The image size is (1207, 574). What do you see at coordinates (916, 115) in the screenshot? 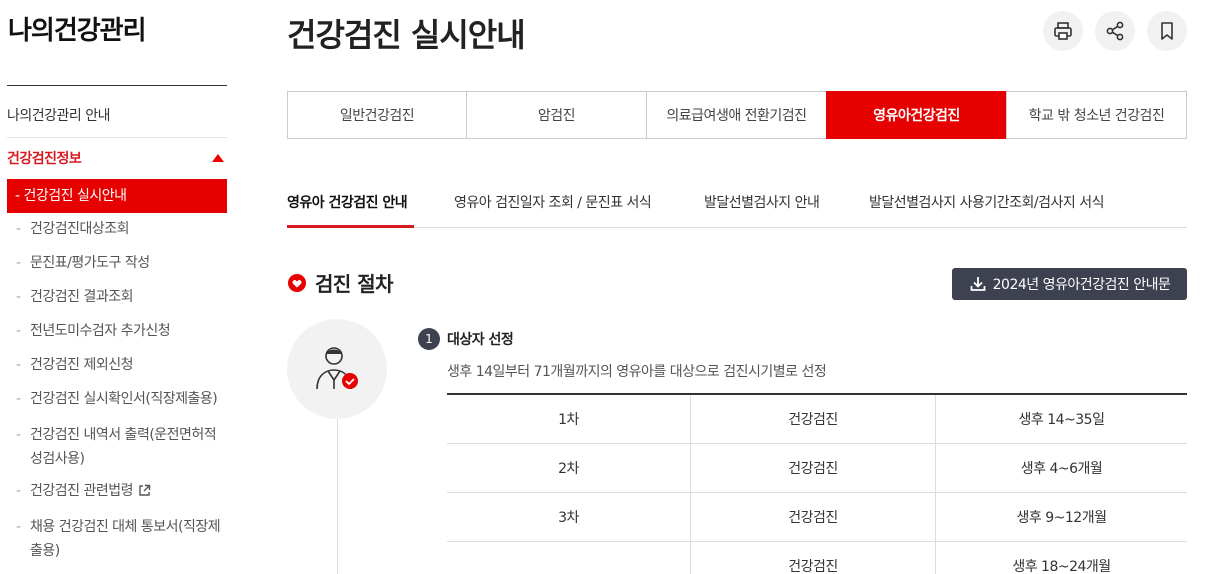
I see `tab-infant-checkup: 영유아건강검진` at bounding box center [916, 115].